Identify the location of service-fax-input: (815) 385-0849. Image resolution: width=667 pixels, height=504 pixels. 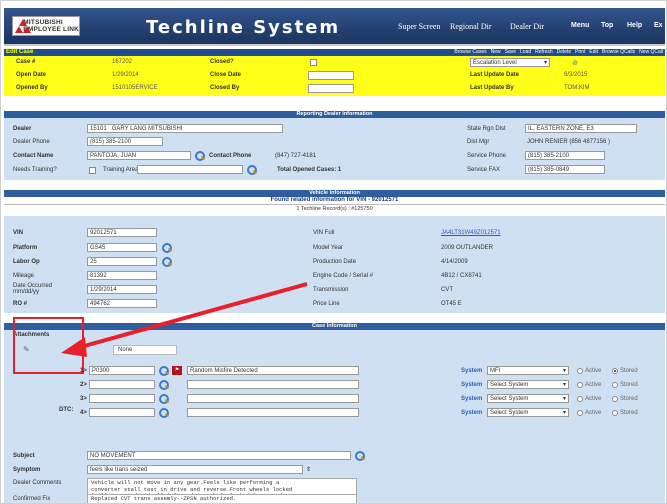
(565, 169).